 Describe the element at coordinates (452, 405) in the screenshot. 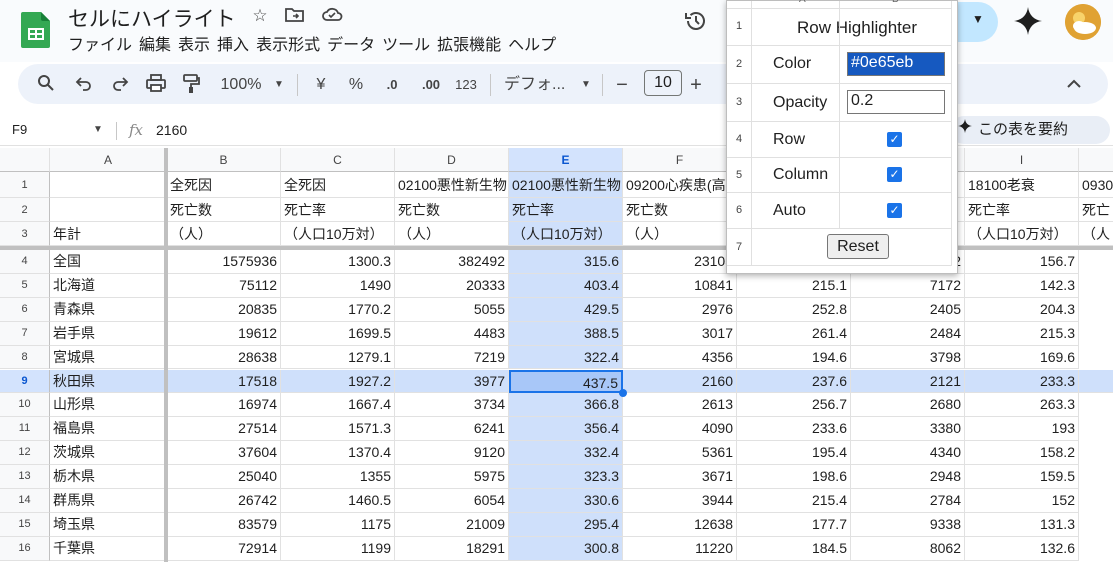

I see `table-cell: 3734` at that location.